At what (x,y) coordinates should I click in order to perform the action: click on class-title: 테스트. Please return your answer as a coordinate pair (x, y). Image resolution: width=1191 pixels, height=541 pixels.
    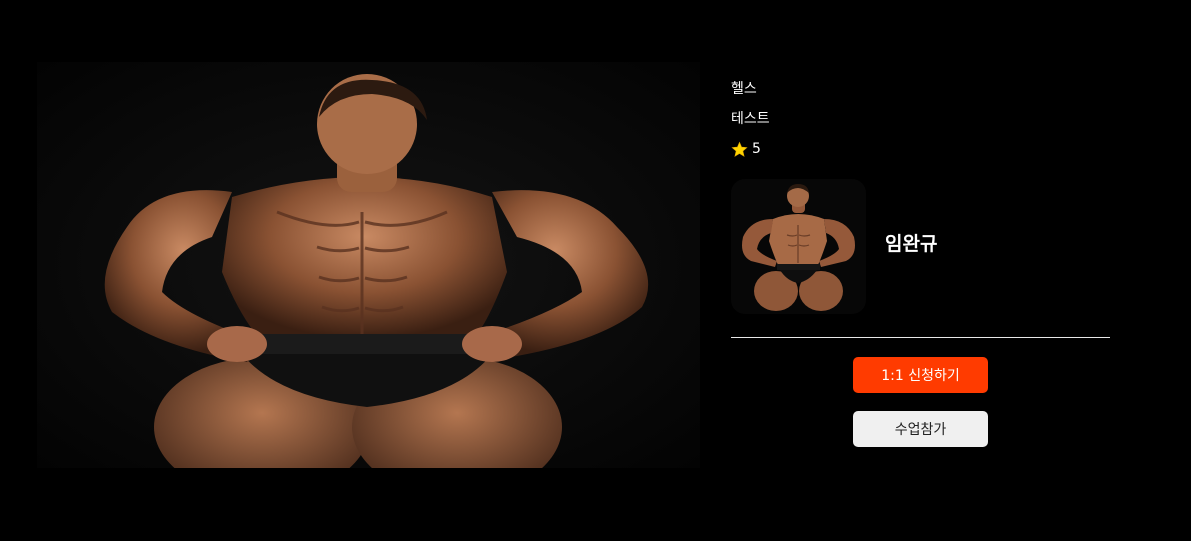
    Looking at the image, I should click on (750, 119).